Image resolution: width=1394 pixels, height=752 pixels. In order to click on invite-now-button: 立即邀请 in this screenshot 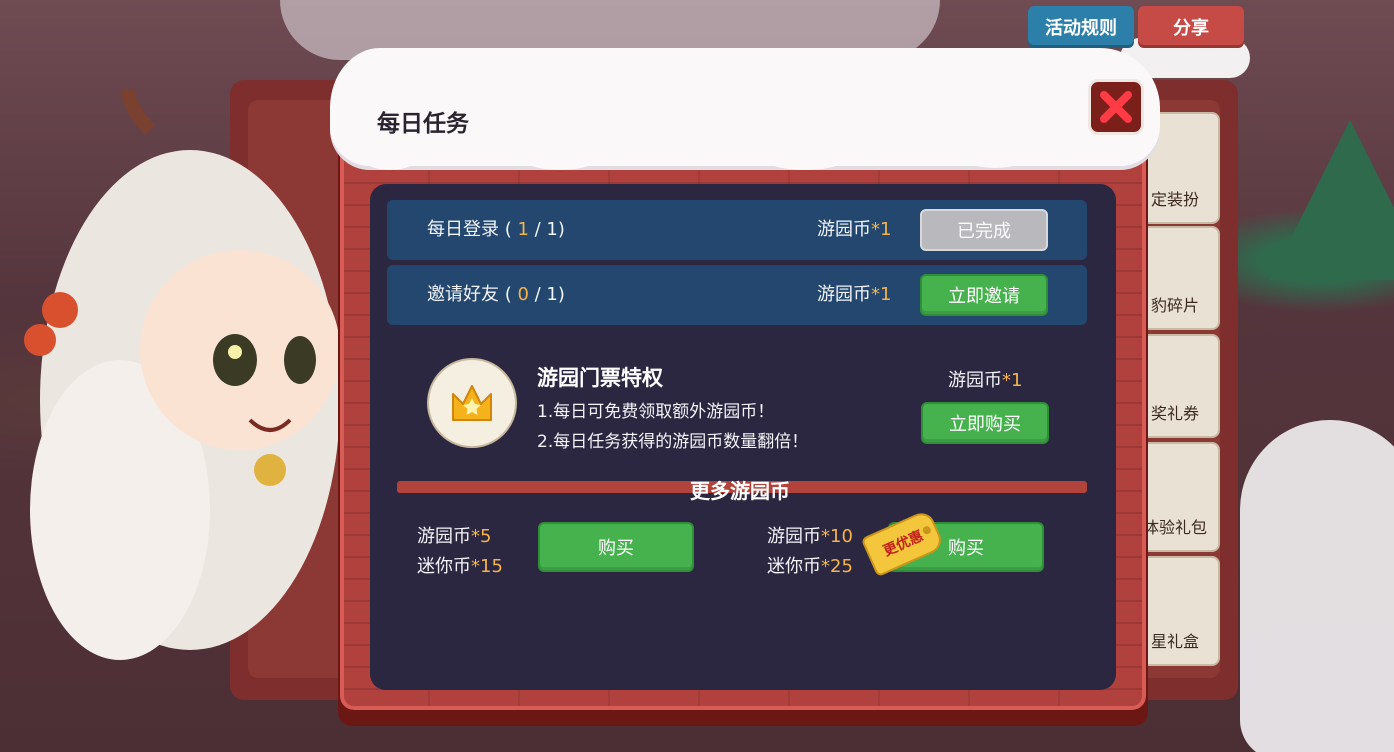, I will do `click(984, 295)`.